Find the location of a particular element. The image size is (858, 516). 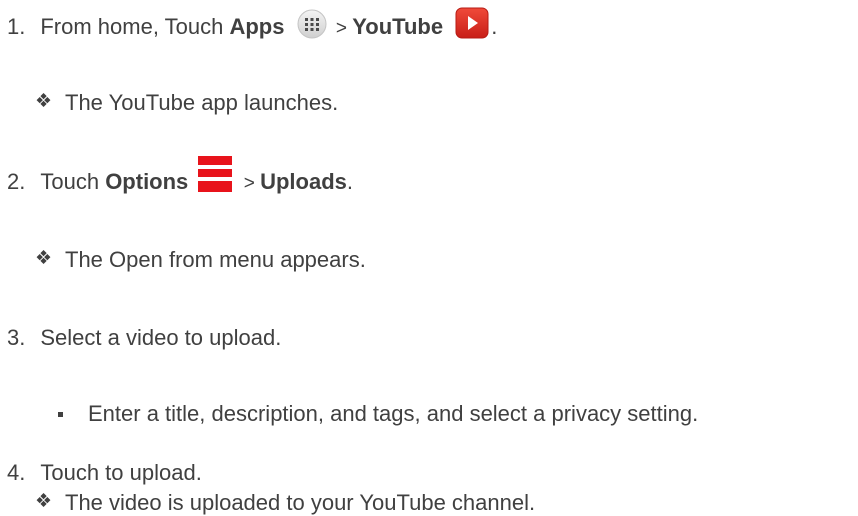

step-2: 2. Touch Options > Uploads. is located at coordinates (176, 176).